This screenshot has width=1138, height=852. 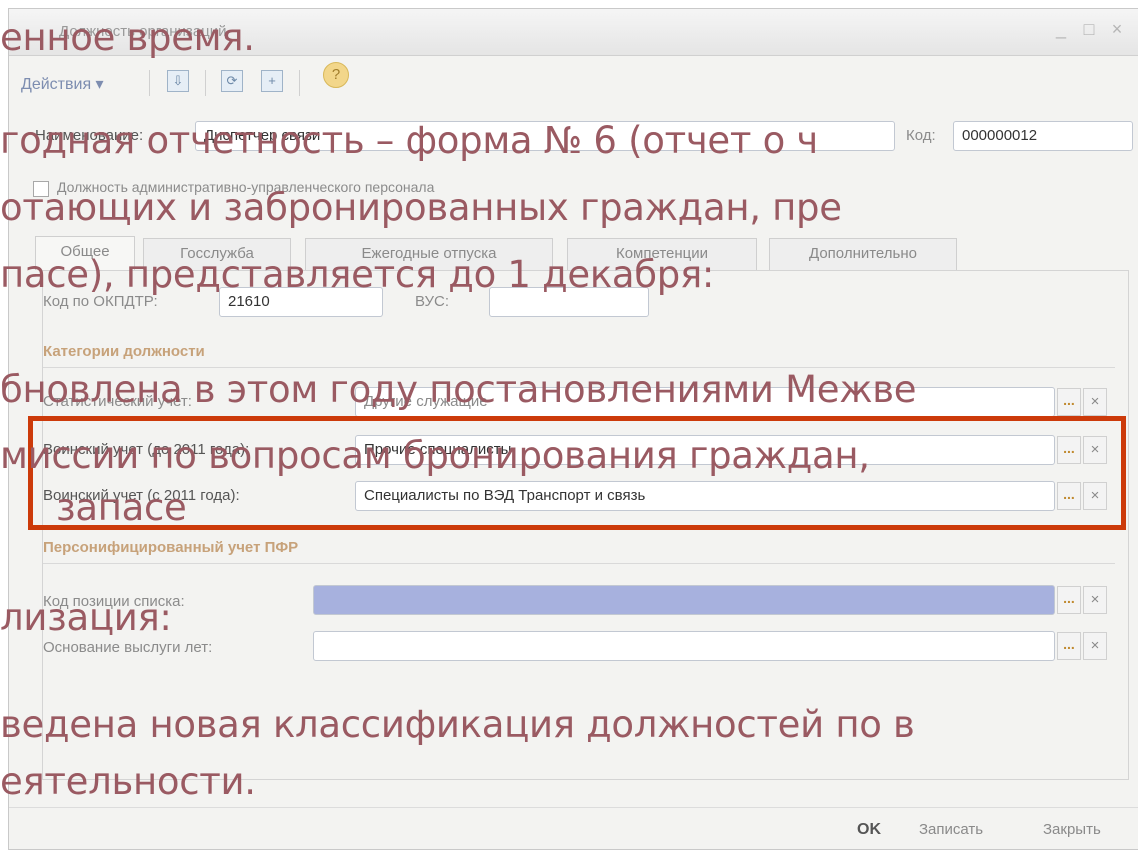 What do you see at coordinates (421, 207) in the screenshot?
I see `overlay-line: отающих и забронированных граждан, пре` at bounding box center [421, 207].